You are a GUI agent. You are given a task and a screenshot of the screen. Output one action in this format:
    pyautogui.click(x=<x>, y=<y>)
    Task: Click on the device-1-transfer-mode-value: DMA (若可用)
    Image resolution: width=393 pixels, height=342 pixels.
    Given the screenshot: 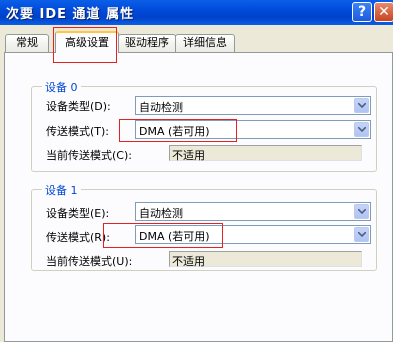 What is the action you would take?
    pyautogui.click(x=174, y=236)
    